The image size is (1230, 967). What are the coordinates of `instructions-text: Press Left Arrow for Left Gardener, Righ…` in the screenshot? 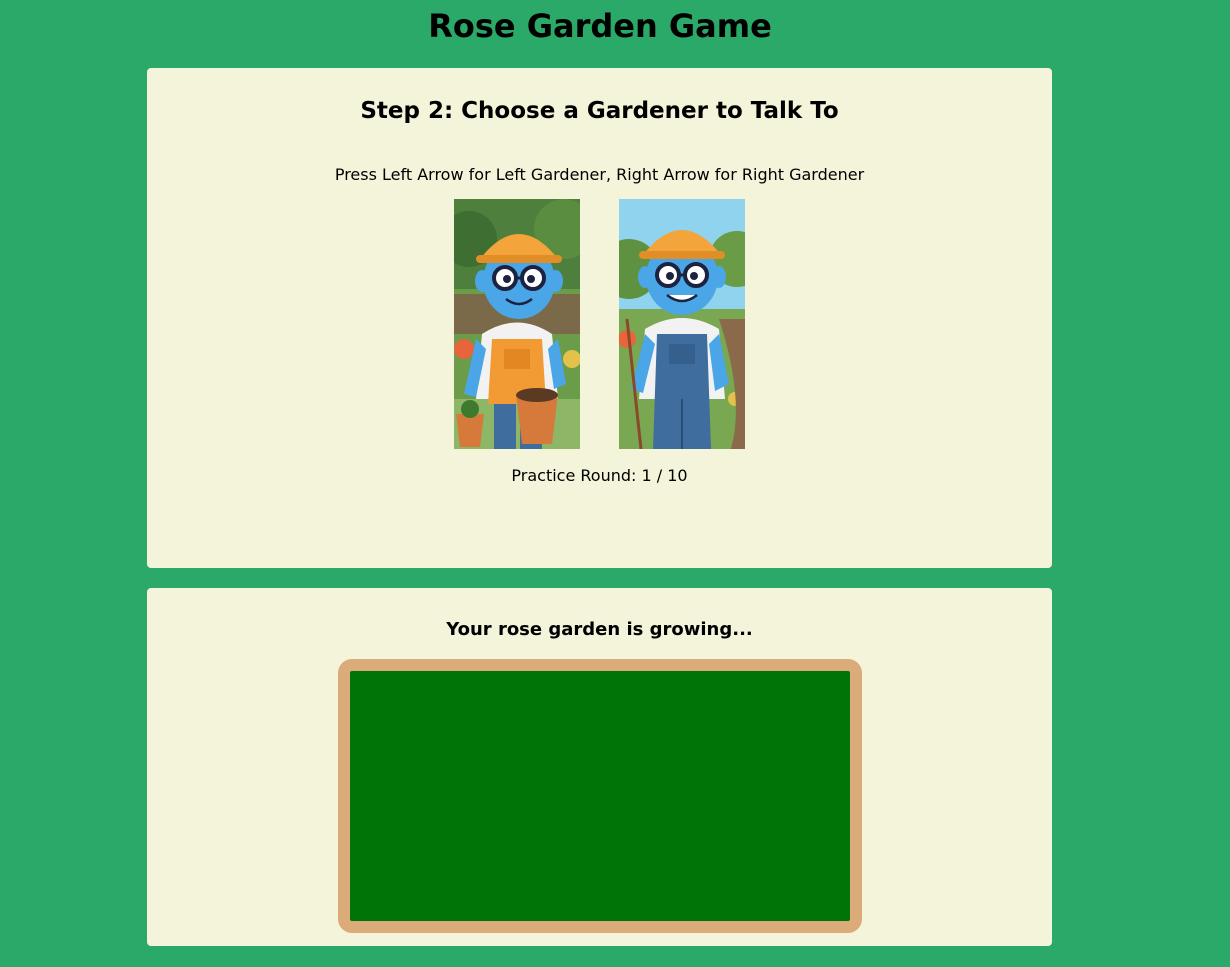 It's located at (599, 174).